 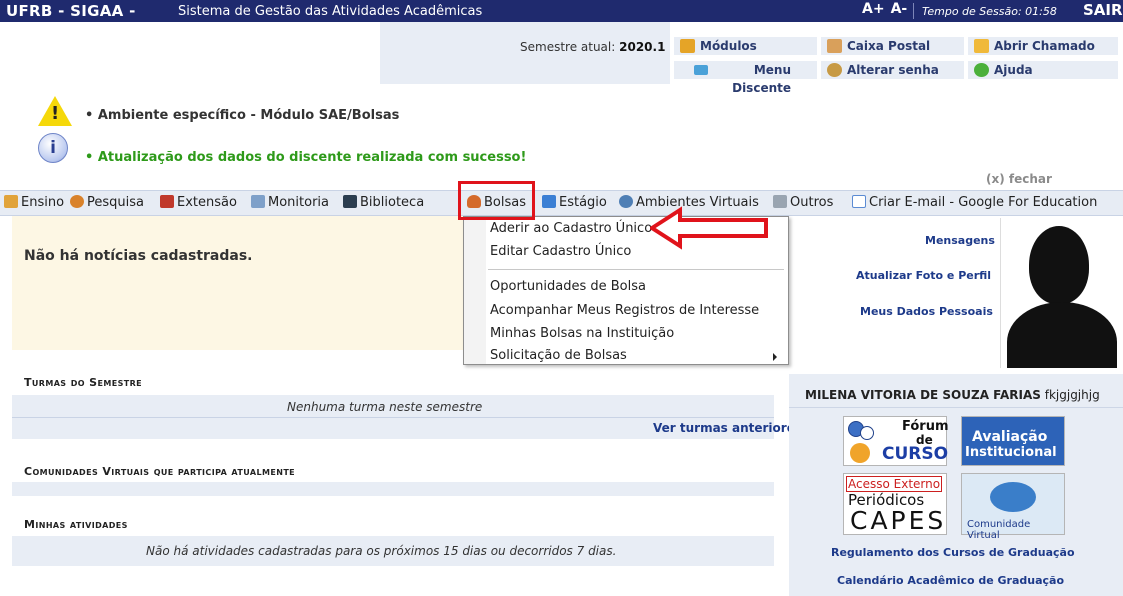 I want to click on dropdown-icon-strip, so click(x=475, y=290).